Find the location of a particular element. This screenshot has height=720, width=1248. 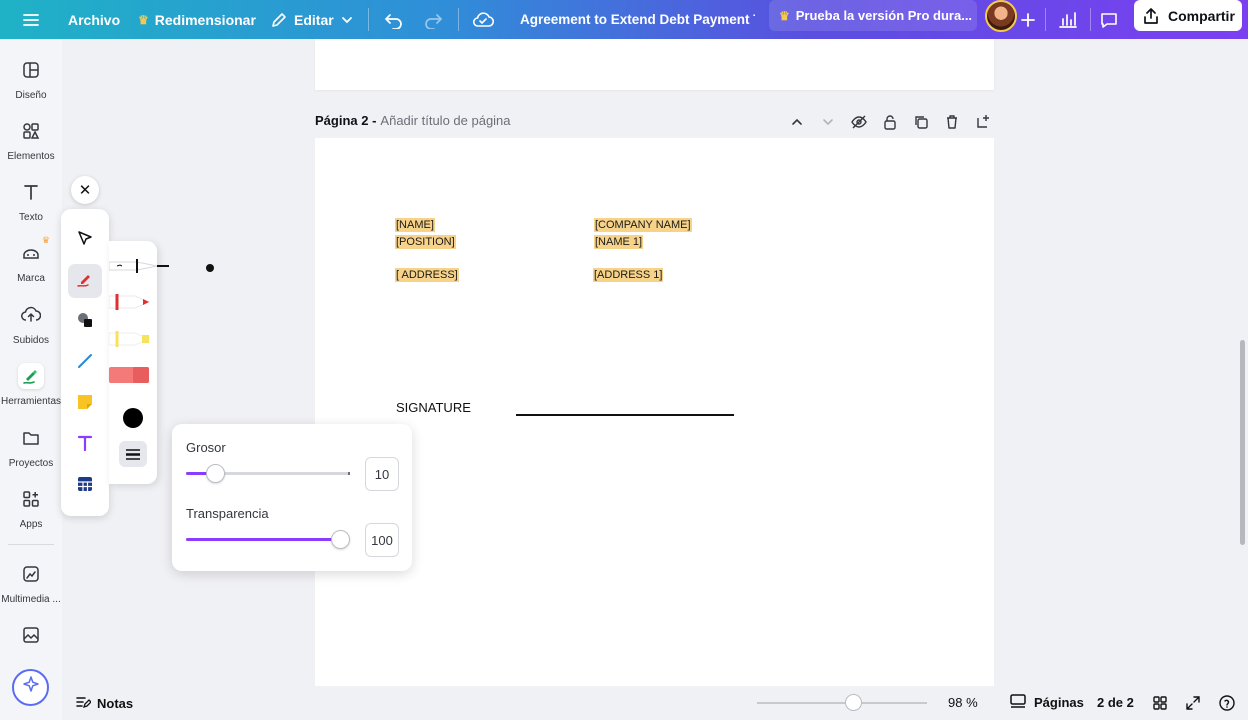

share-label: Compartir is located at coordinates (1201, 15).